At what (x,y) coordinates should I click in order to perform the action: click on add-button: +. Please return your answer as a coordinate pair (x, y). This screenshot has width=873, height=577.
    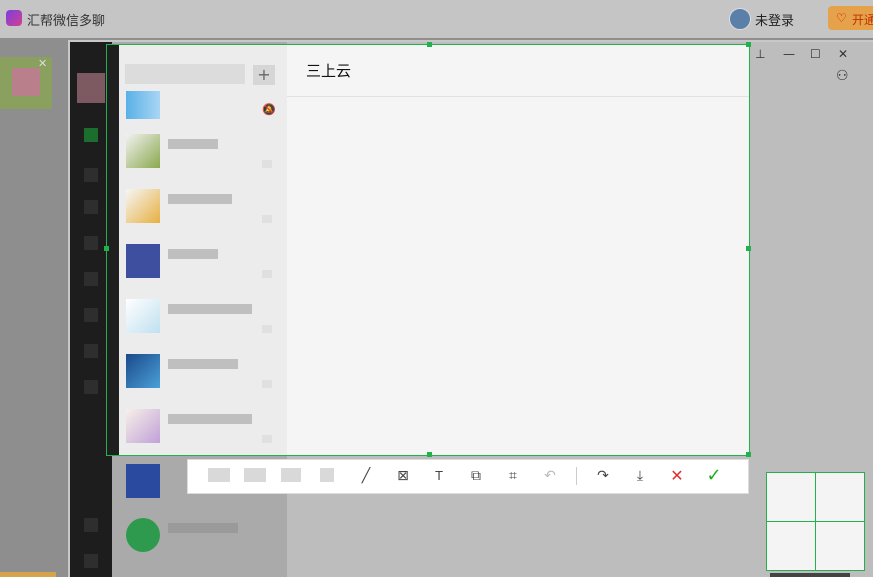
    Looking at the image, I should click on (264, 75).